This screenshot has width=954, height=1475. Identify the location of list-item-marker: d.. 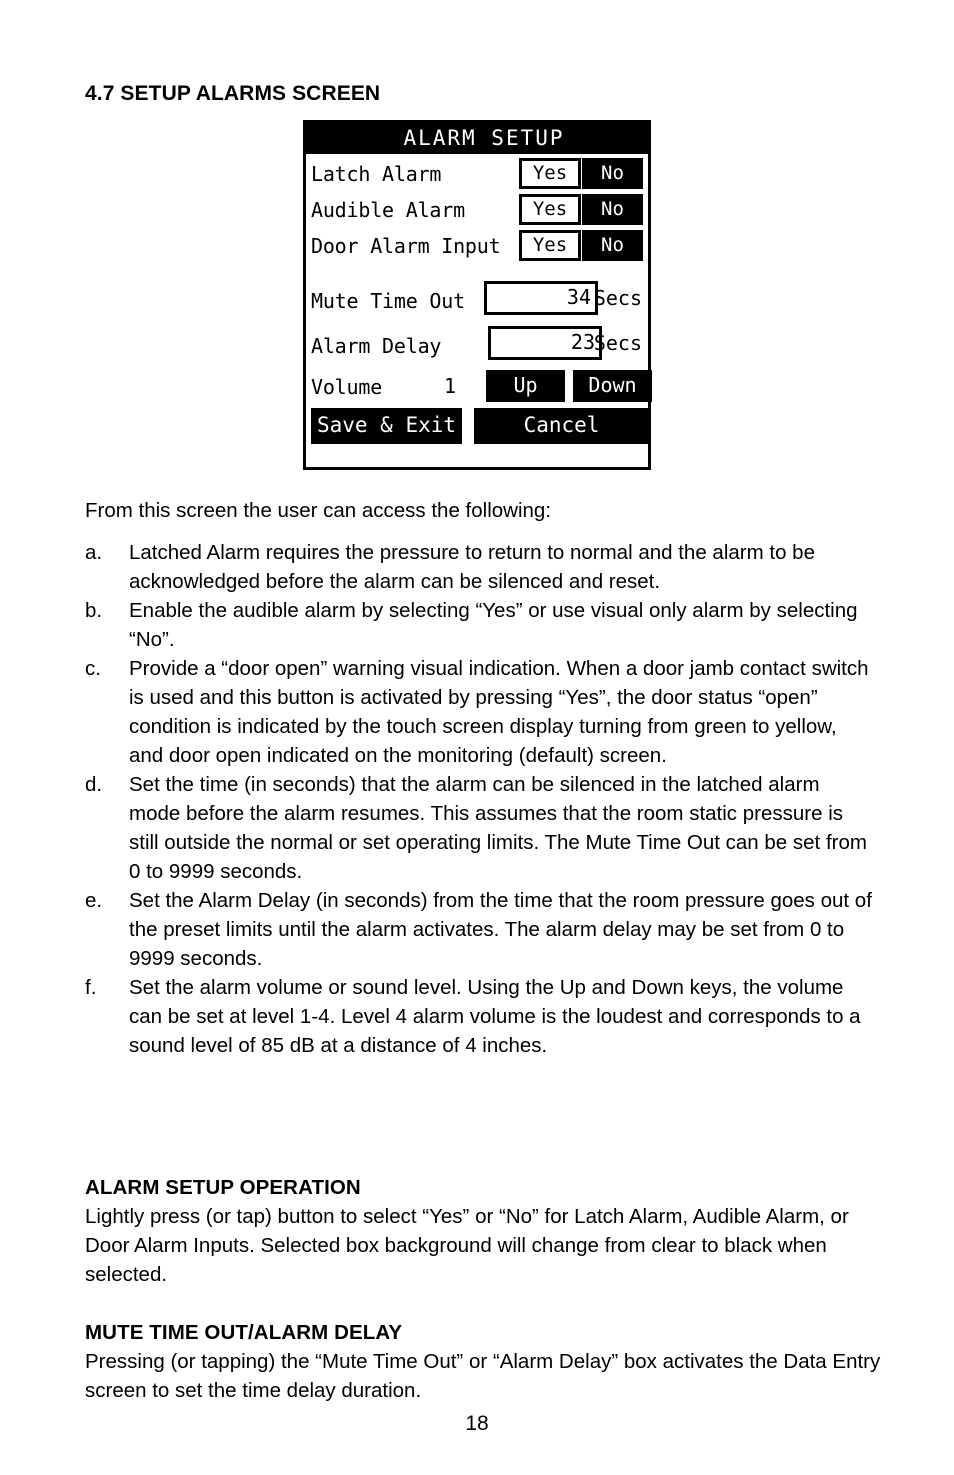
(94, 784).